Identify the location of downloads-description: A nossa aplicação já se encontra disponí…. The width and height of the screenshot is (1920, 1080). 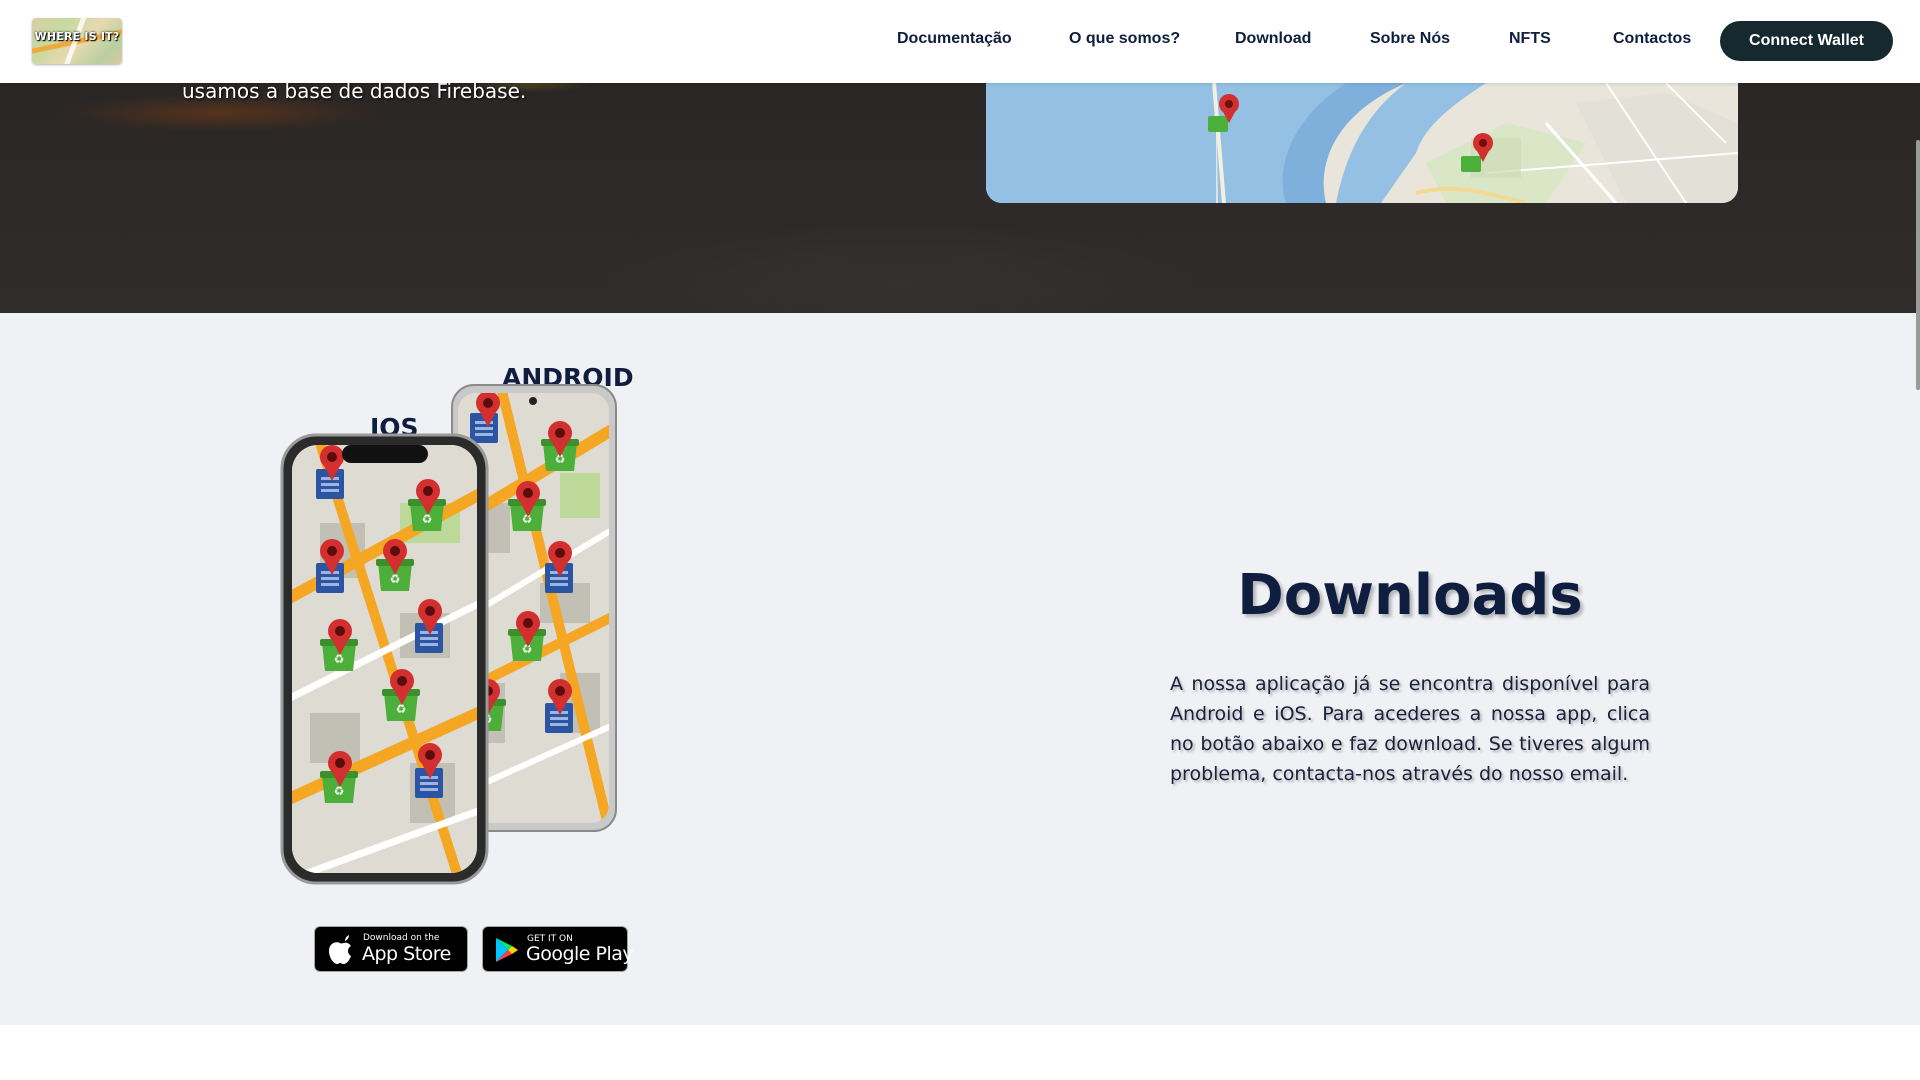
(1410, 729).